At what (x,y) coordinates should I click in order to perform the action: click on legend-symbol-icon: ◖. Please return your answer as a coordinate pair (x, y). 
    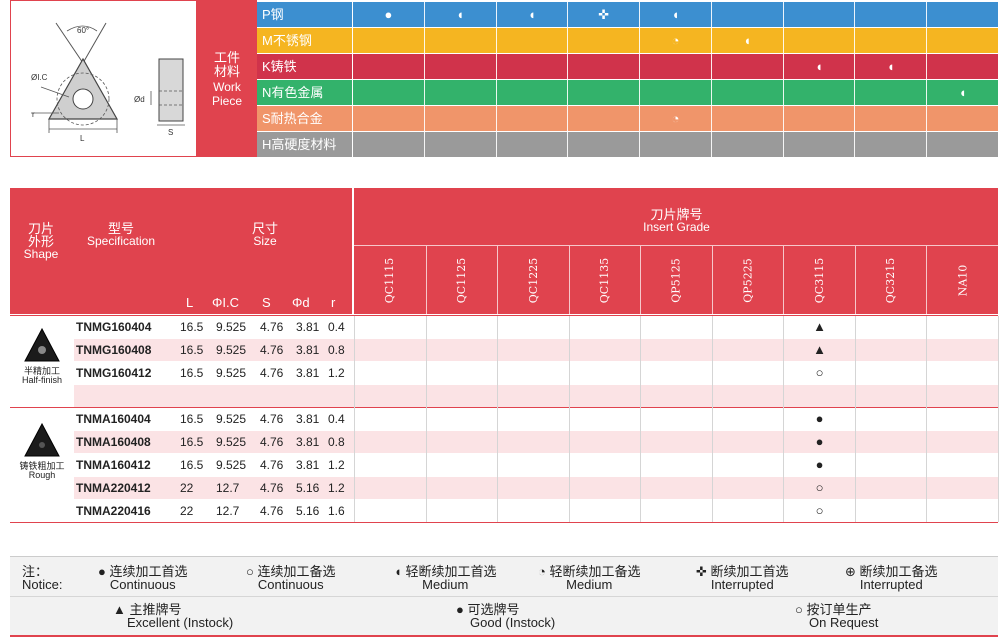
    Looking at the image, I should click on (398, 571).